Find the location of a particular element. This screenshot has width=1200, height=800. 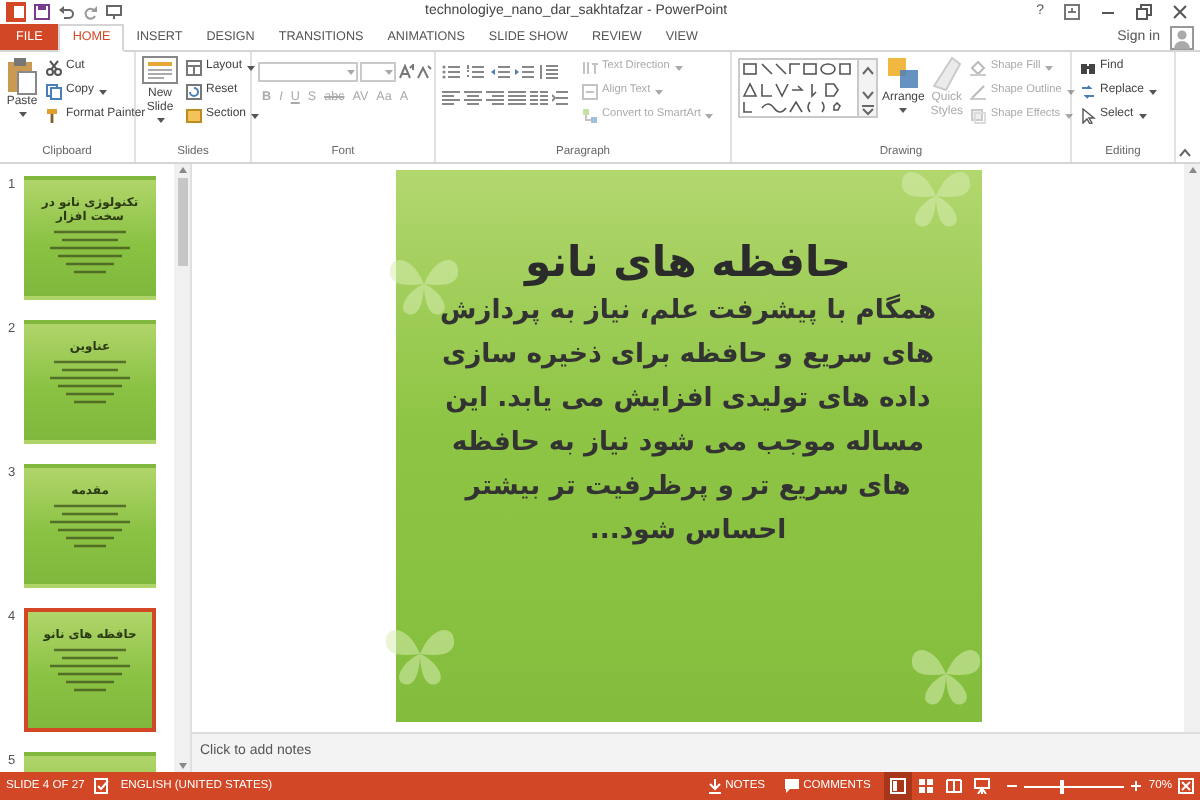

ribbon-options-icon is located at coordinates (1072, 12).